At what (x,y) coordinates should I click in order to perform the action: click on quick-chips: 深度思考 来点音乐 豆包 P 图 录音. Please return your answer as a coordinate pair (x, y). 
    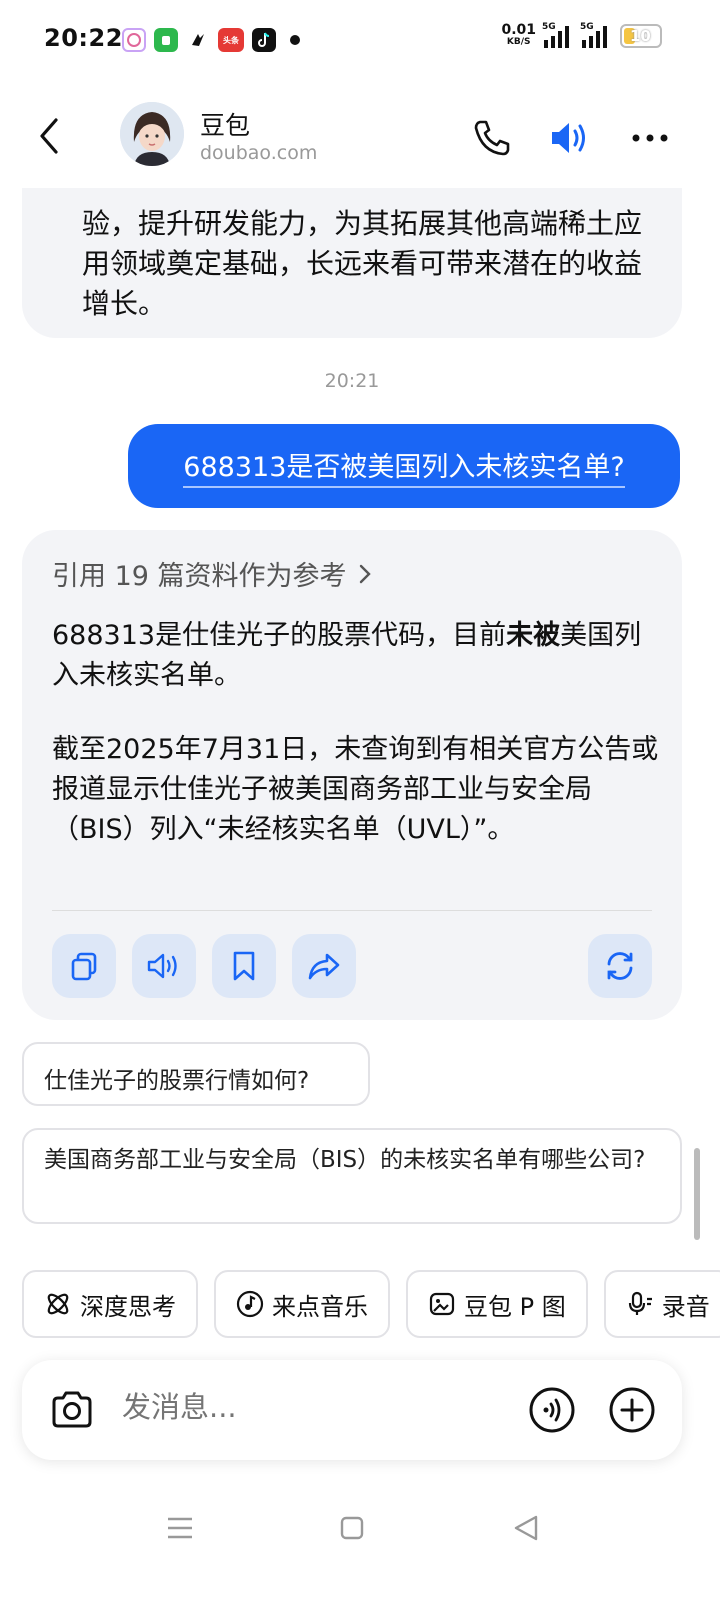
    Looking at the image, I should click on (371, 1304).